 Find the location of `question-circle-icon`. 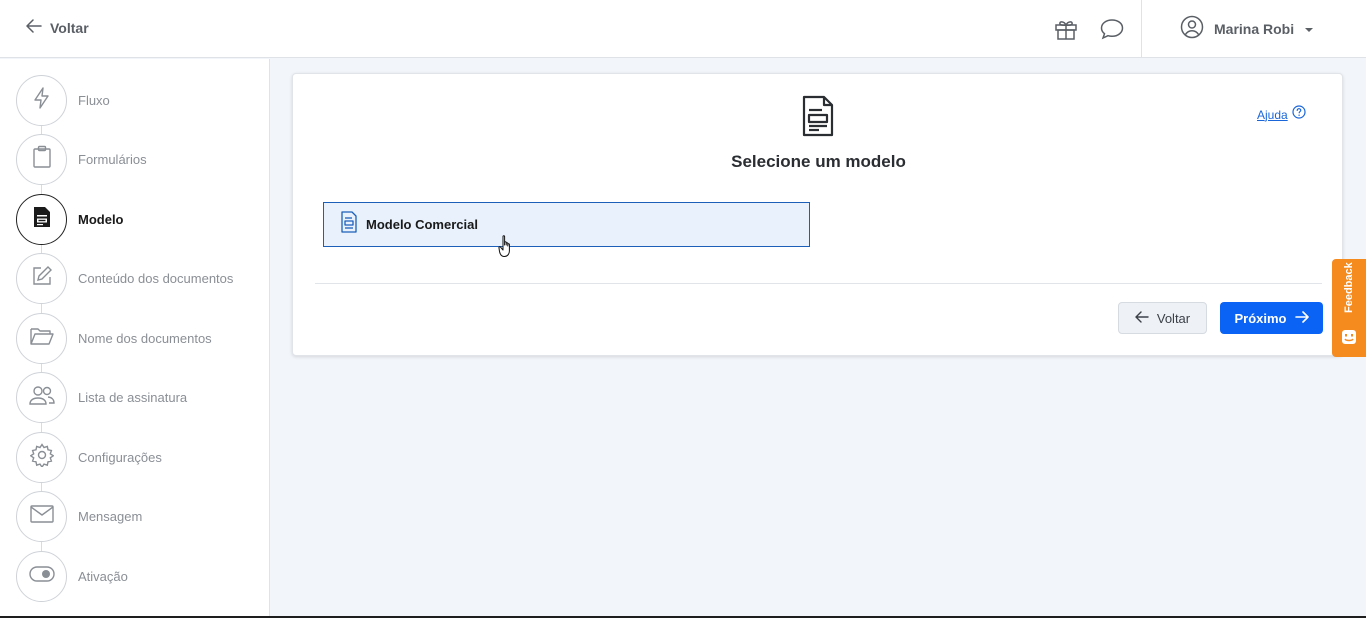

question-circle-icon is located at coordinates (1299, 114).